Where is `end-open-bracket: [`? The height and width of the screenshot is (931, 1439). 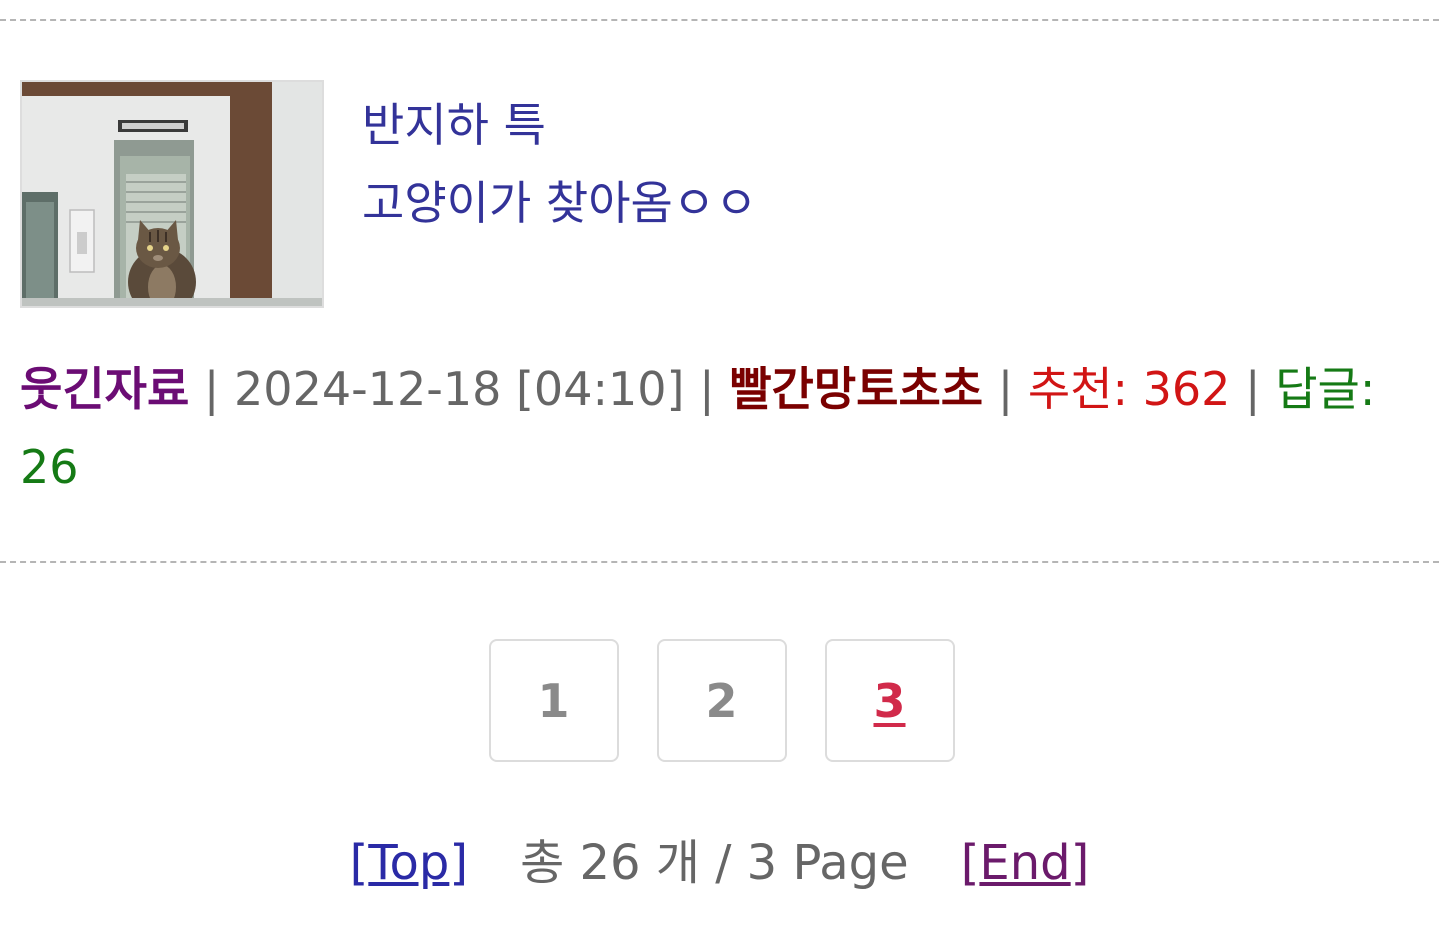 end-open-bracket: [ is located at coordinates (970, 863).